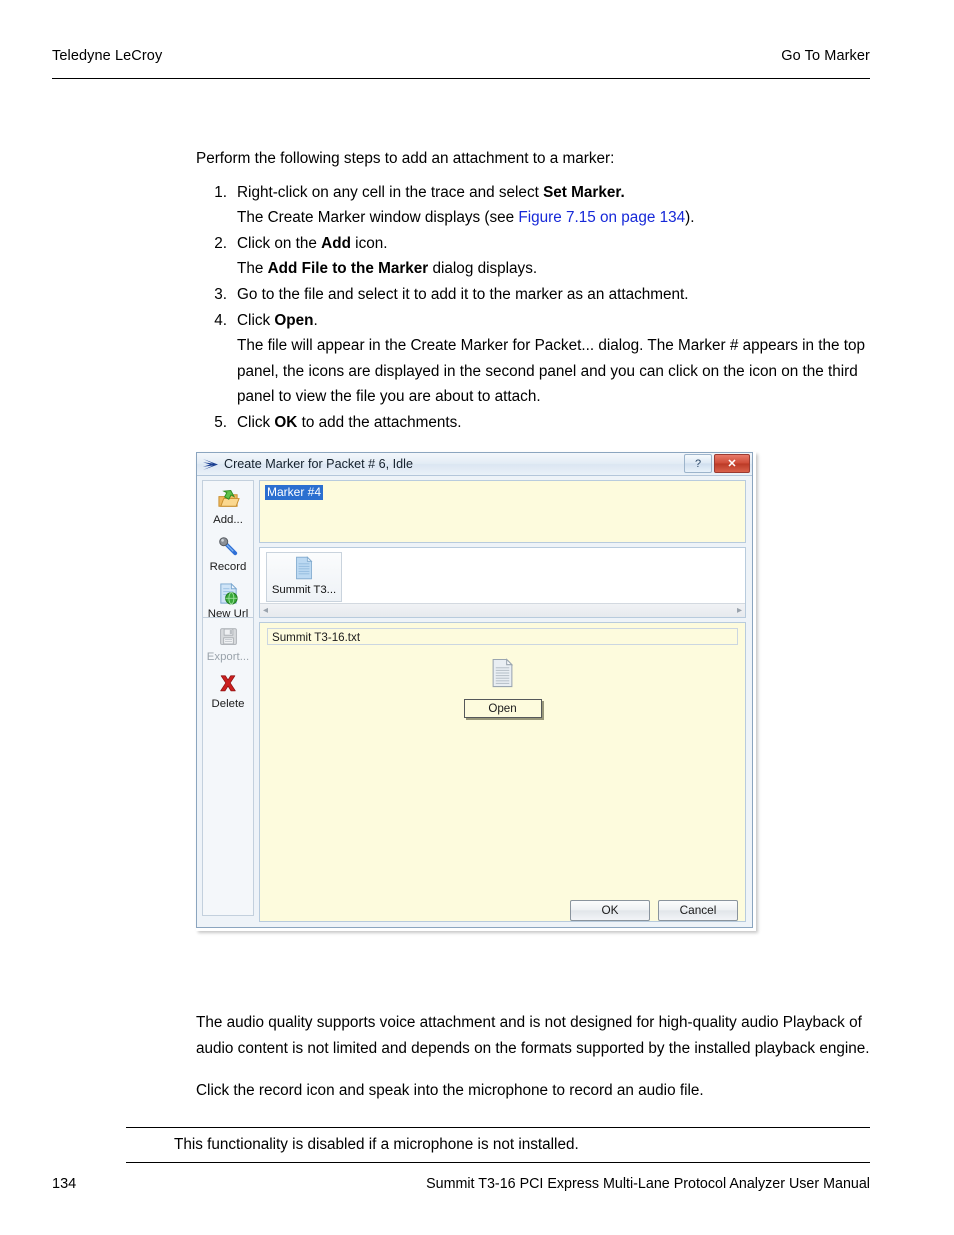 This screenshot has width=954, height=1235. Describe the element at coordinates (502, 772) in the screenshot. I see `attachment-preview-panel: Summit T3-16.txt Open` at that location.